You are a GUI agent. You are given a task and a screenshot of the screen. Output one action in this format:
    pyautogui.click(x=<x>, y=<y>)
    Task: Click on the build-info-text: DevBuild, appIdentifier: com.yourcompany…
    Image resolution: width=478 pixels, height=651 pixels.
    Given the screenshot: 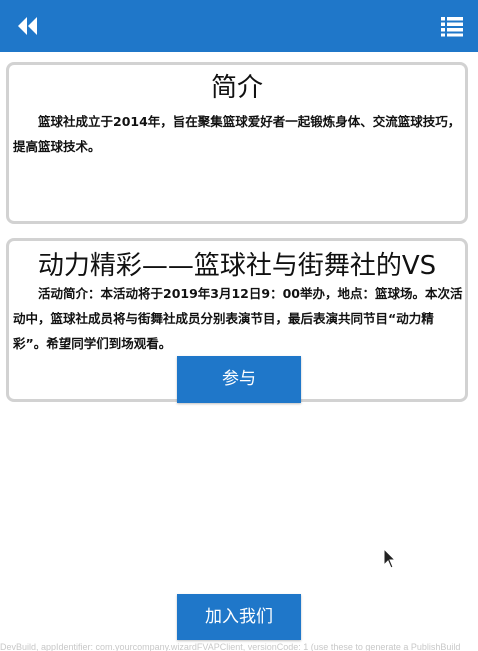 What is the action you would take?
    pyautogui.click(x=230, y=646)
    